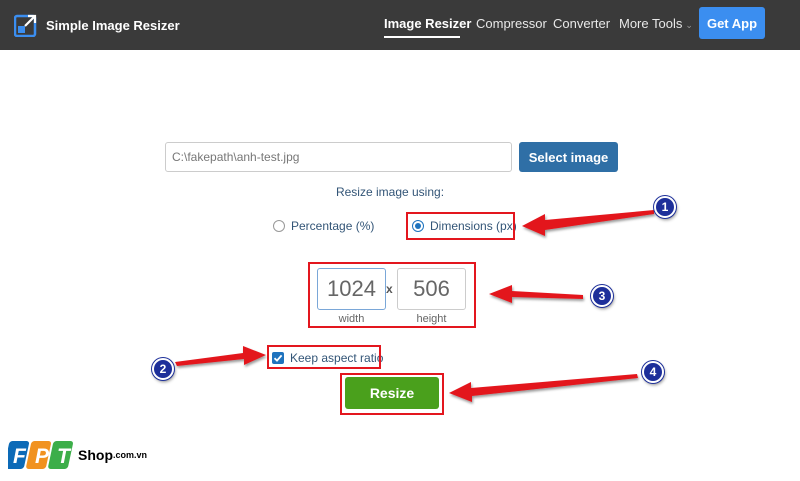  Describe the element at coordinates (324, 357) in the screenshot. I see `highlight-keep-aspect` at that location.